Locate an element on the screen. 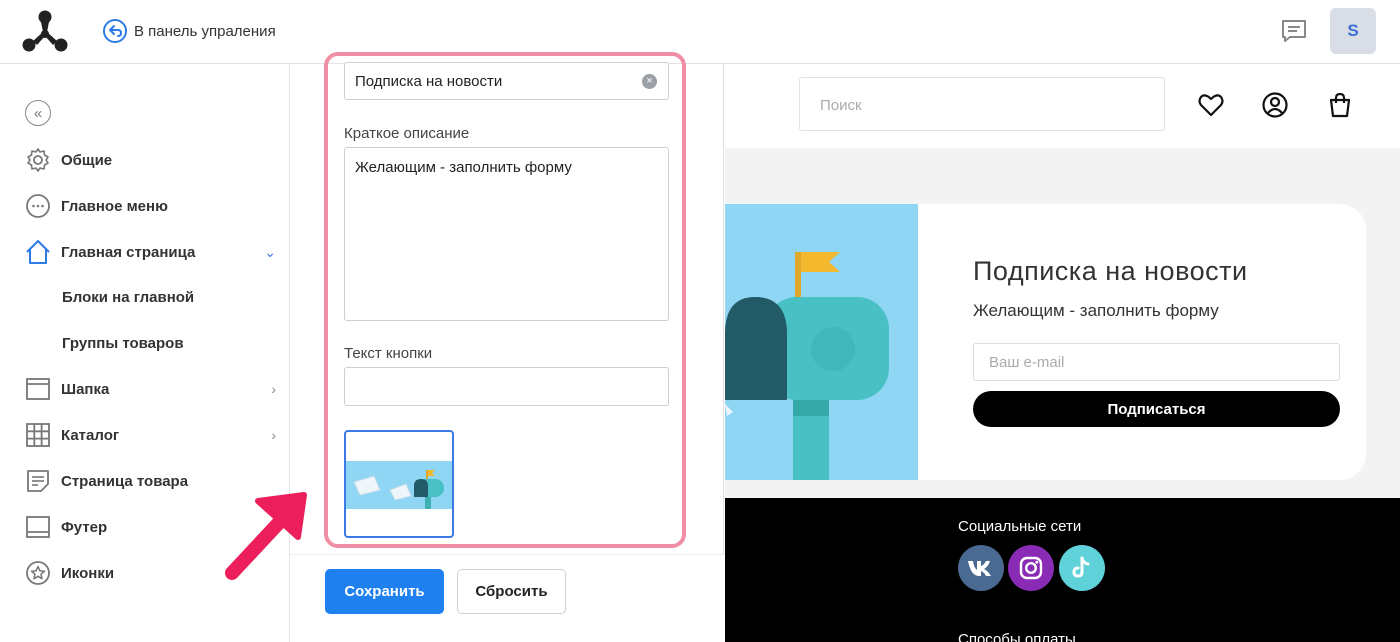  subscribe-button: Подписаться is located at coordinates (1156, 409).